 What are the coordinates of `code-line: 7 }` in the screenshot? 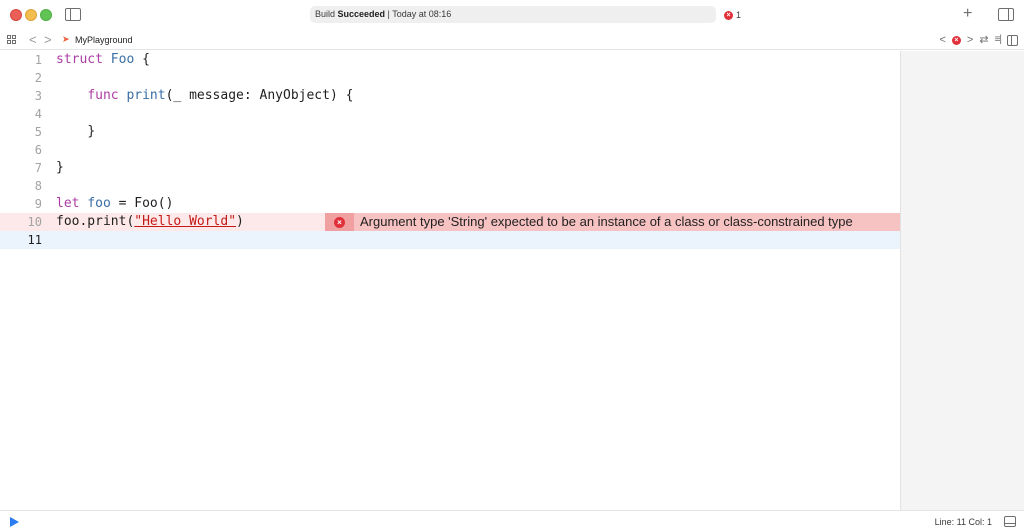 It's located at (450, 168).